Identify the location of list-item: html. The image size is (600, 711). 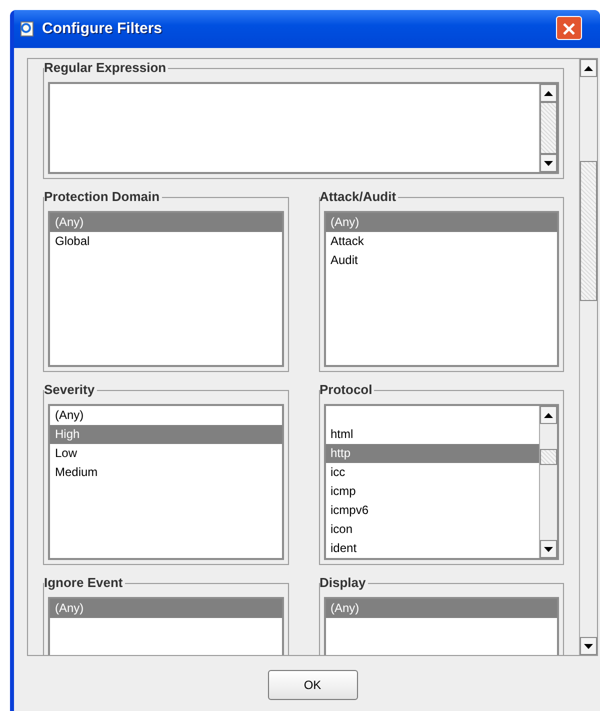
(432, 434).